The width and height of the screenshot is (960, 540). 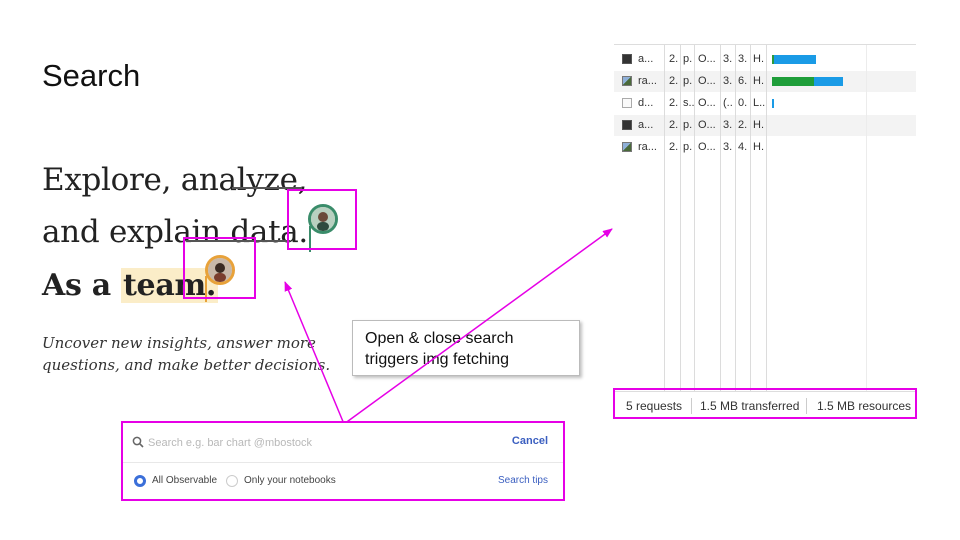 I want to click on network-request-row: d... 2. s.. O... (.. 0. L.., so click(x=765, y=103).